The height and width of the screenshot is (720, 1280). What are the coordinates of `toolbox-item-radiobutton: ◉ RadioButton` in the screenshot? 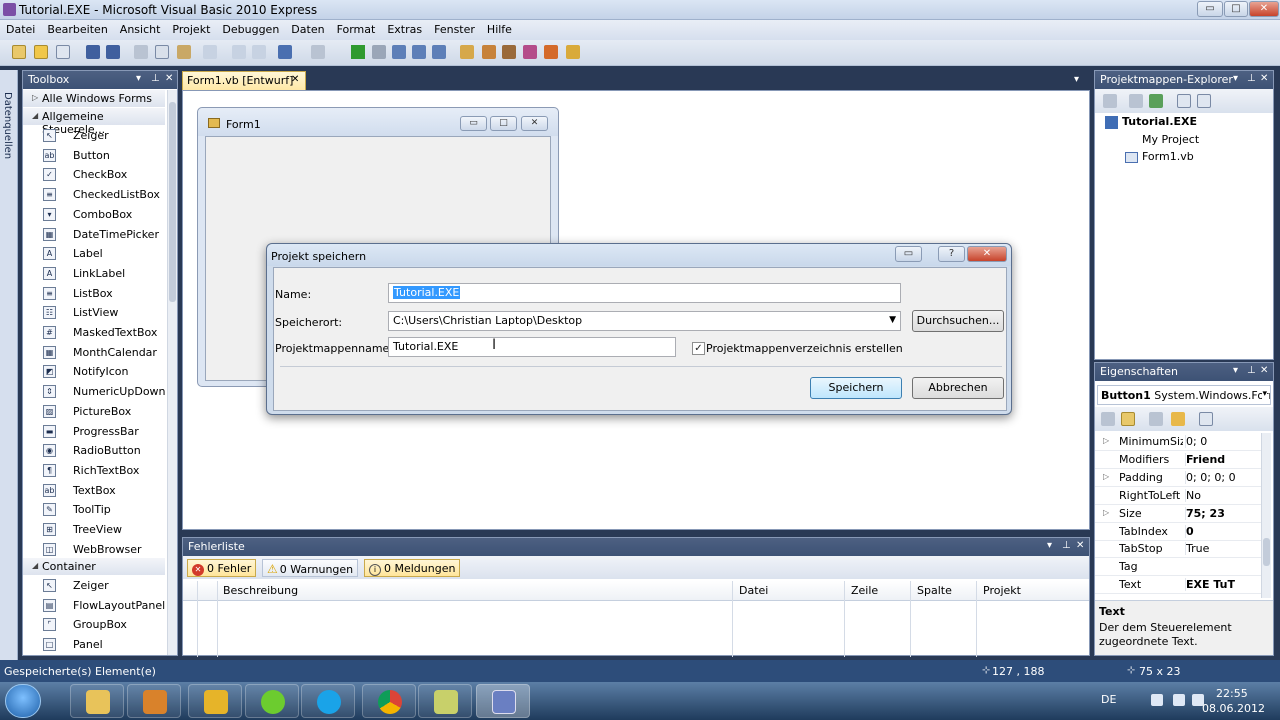 It's located at (94, 450).